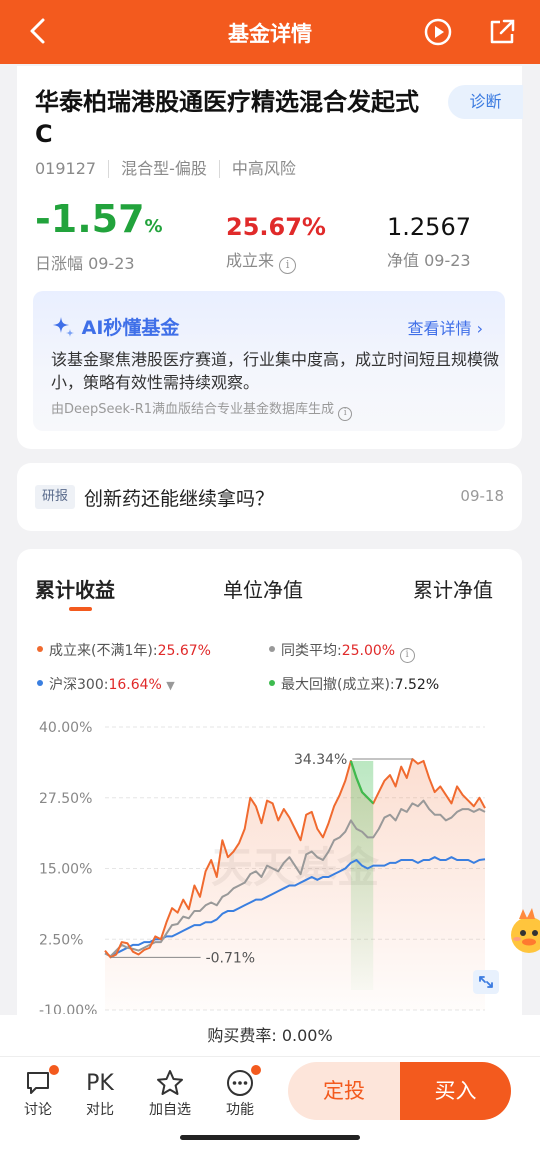 The width and height of the screenshot is (540, 1152). Describe the element at coordinates (486, 982) in the screenshot. I see `expand-icon` at that location.